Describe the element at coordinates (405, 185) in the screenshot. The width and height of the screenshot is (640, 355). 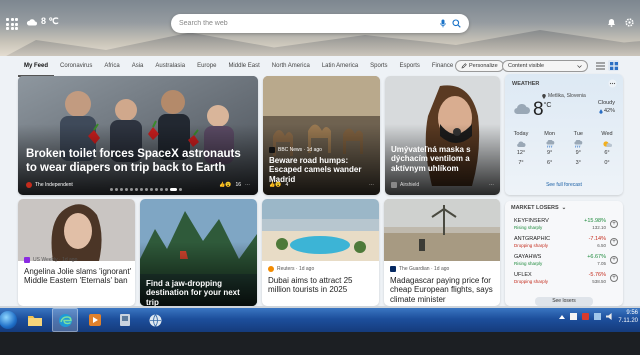
I see `card-source: Airshield` at that location.